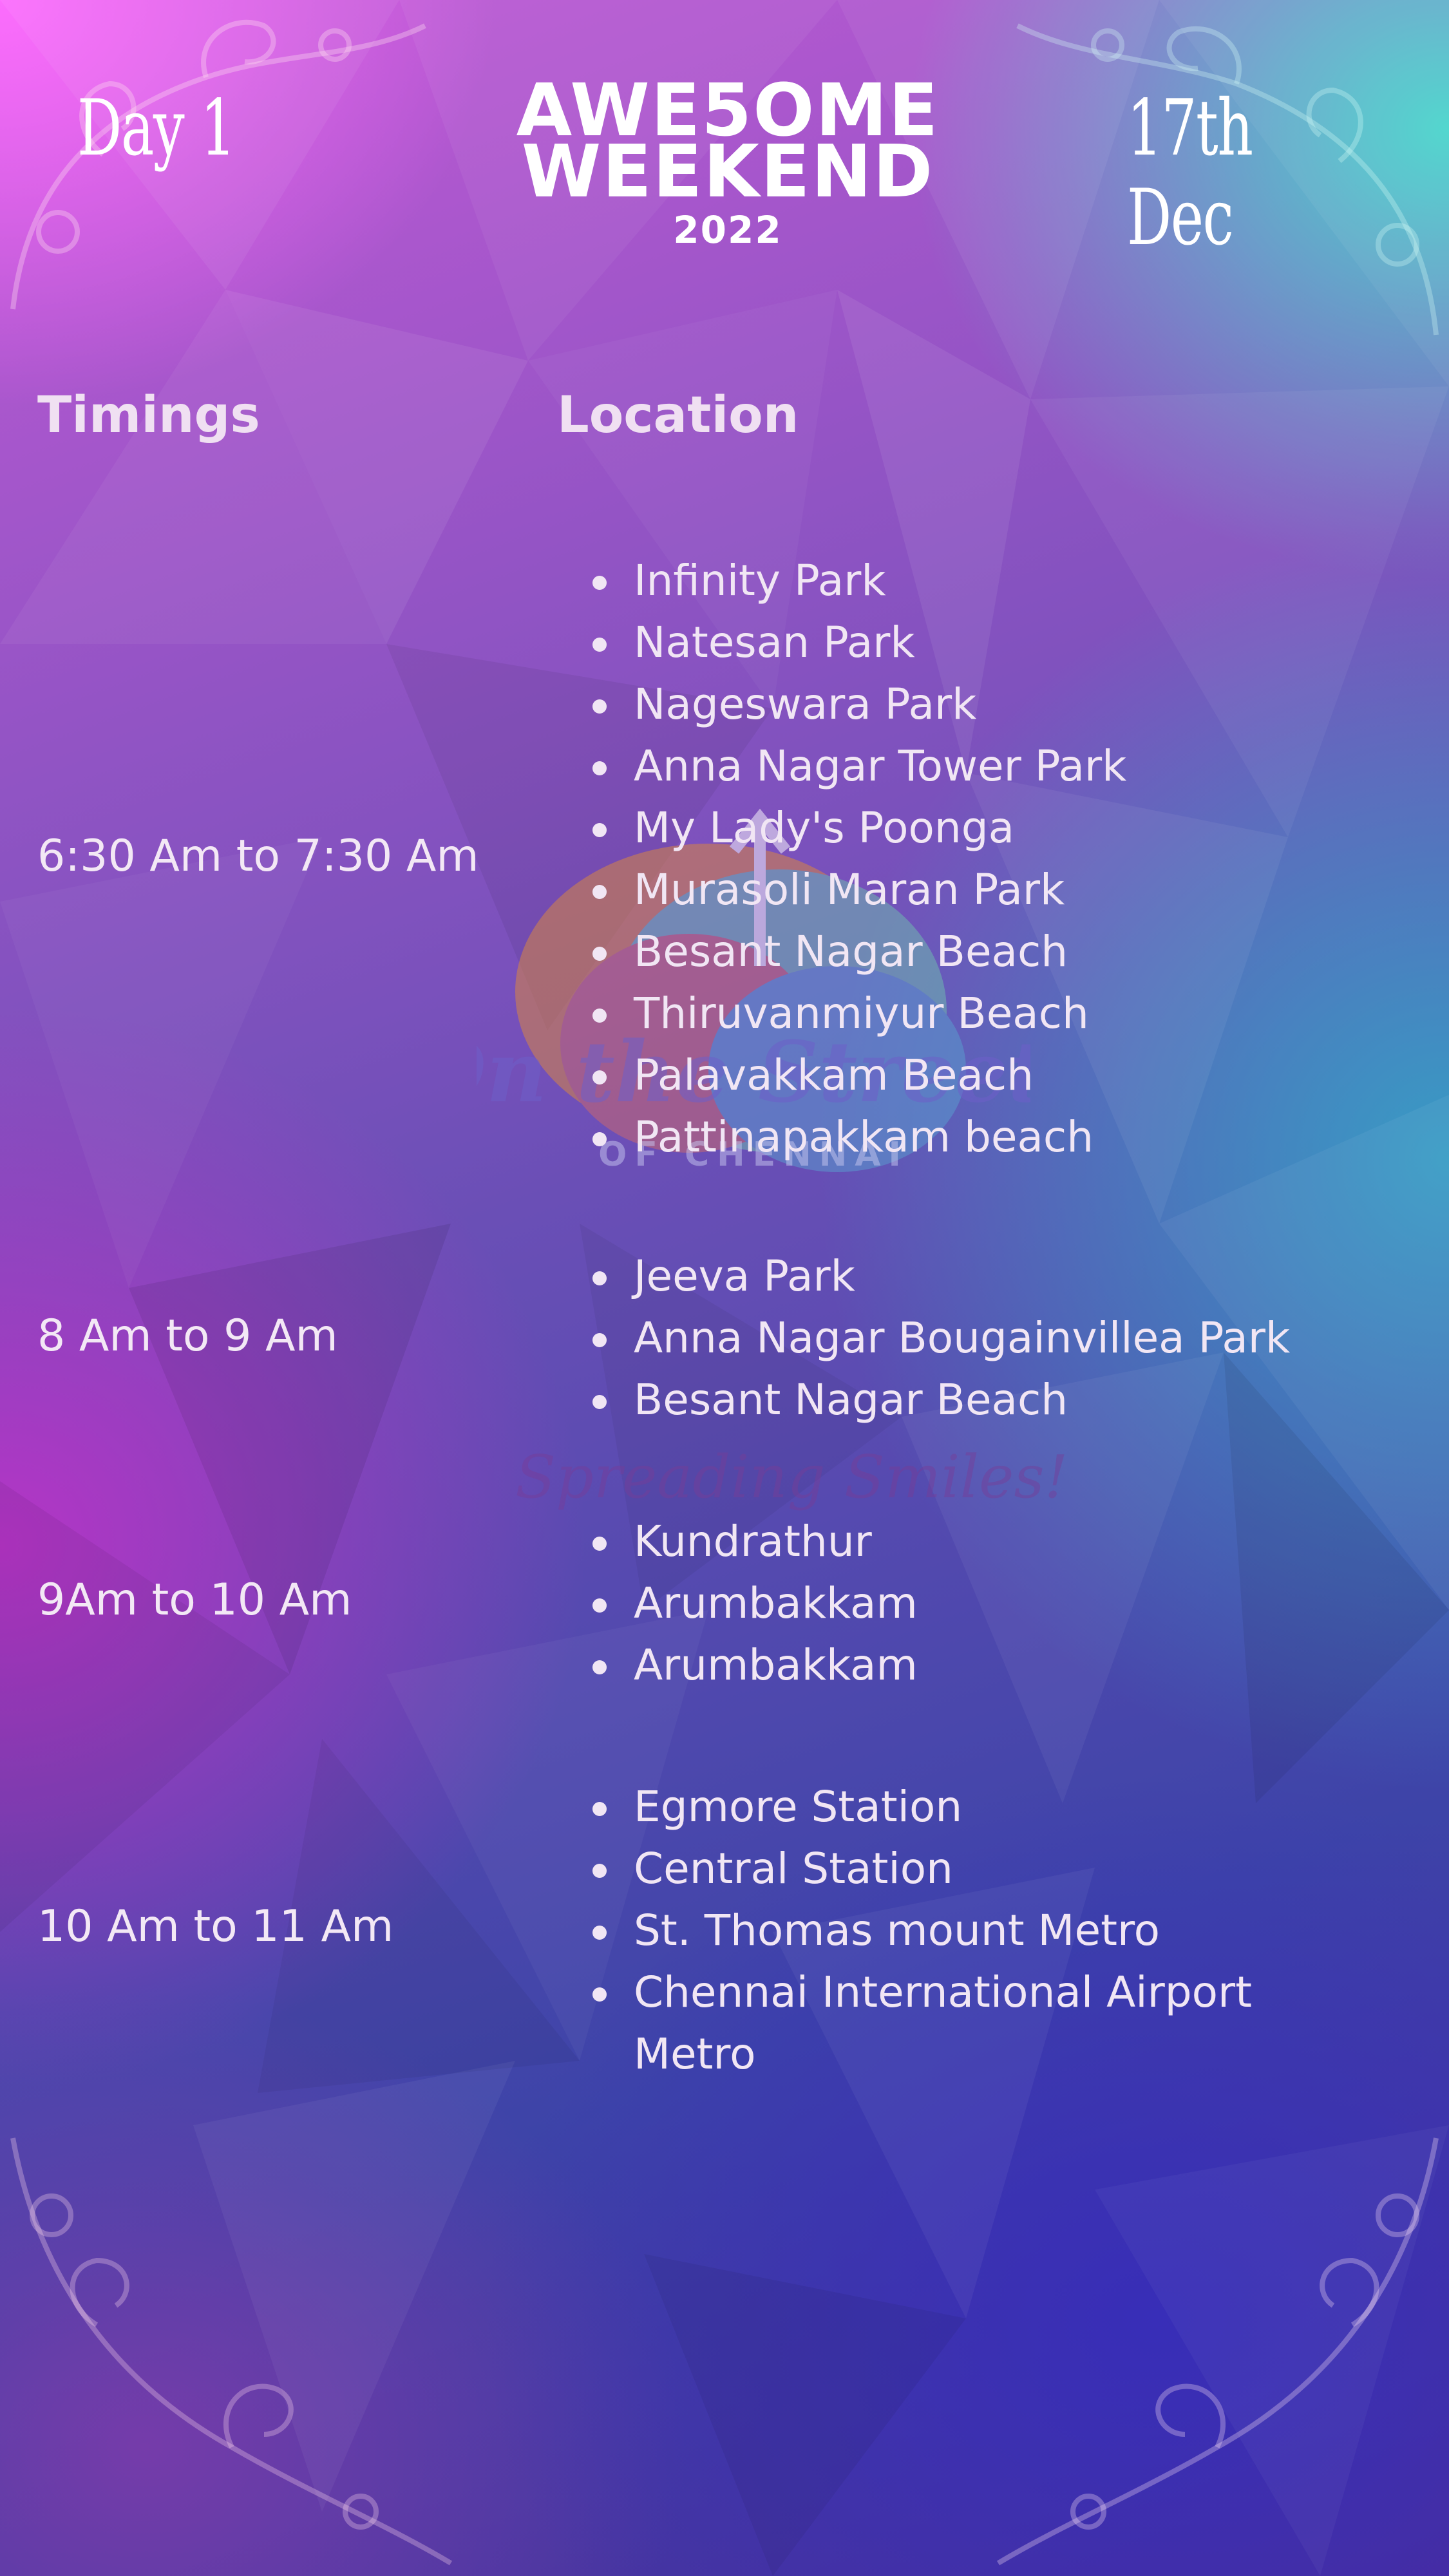 The height and width of the screenshot is (2576, 1449). I want to click on list-item: St. Thomas mount Metro, so click(999, 1931).